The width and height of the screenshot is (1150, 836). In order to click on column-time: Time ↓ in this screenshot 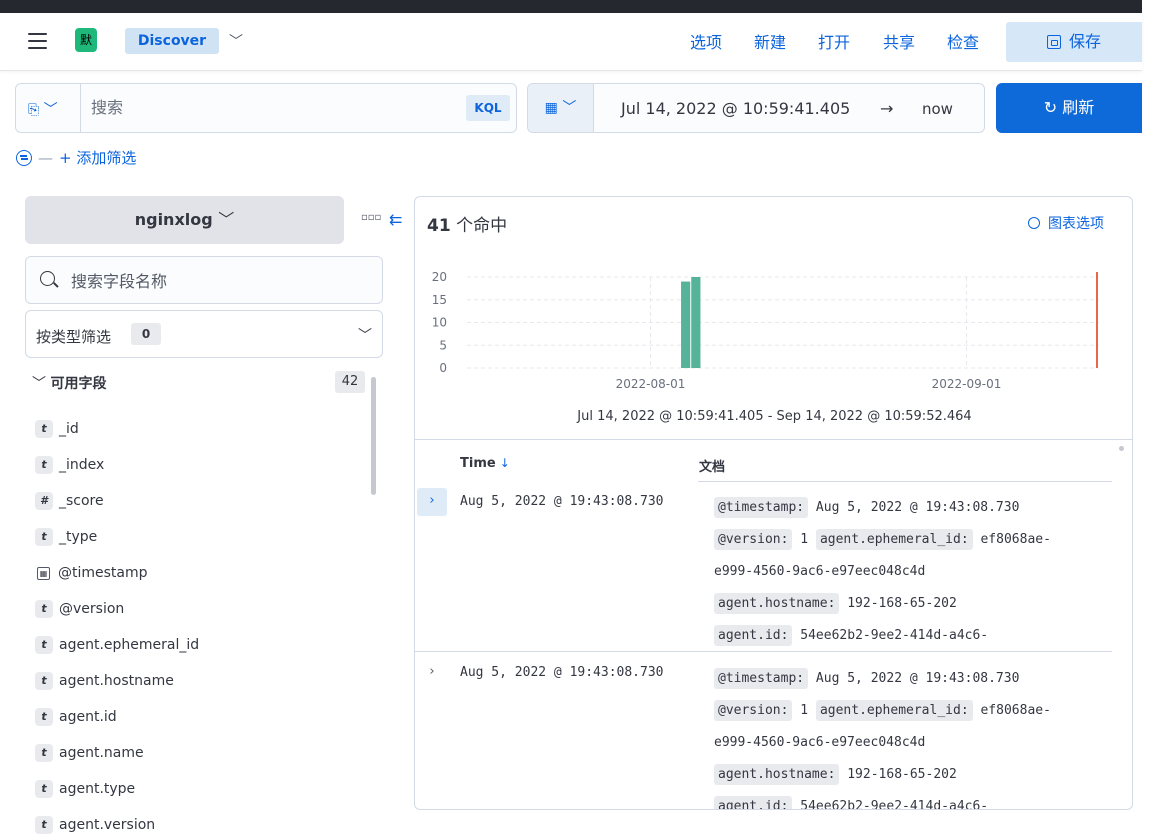, I will do `click(485, 463)`.